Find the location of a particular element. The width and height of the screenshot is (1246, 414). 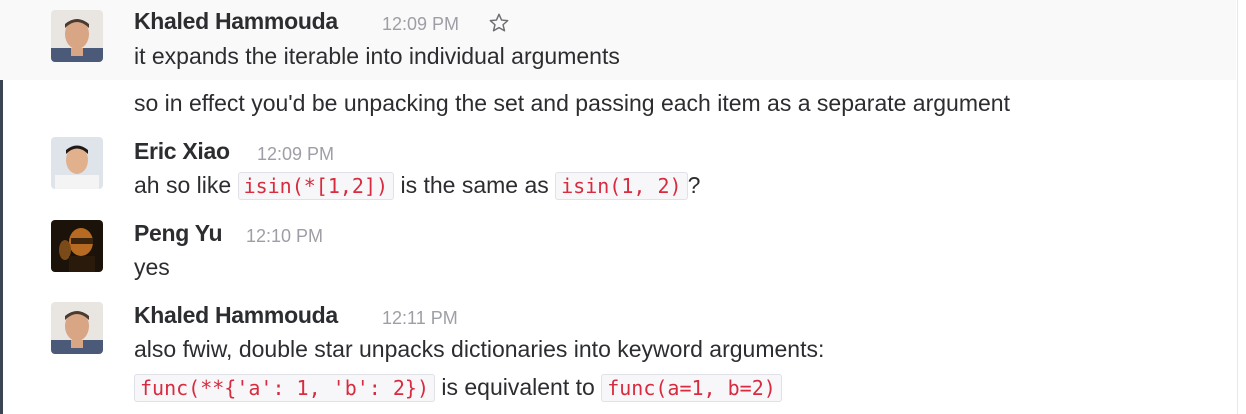

scrollbar is located at coordinates (1241, 207).